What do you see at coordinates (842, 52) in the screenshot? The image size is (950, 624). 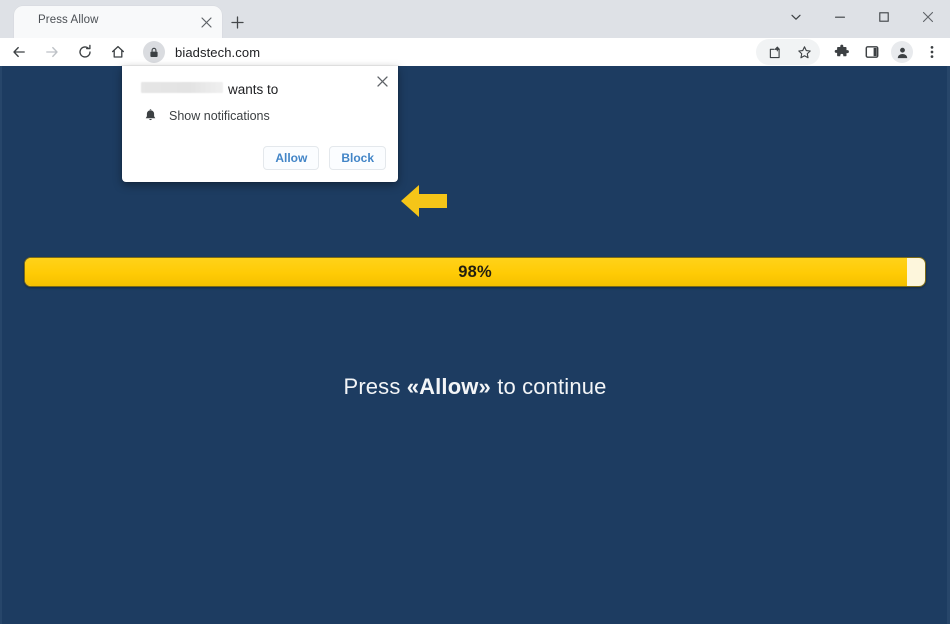 I see `puzzle-icon` at bounding box center [842, 52].